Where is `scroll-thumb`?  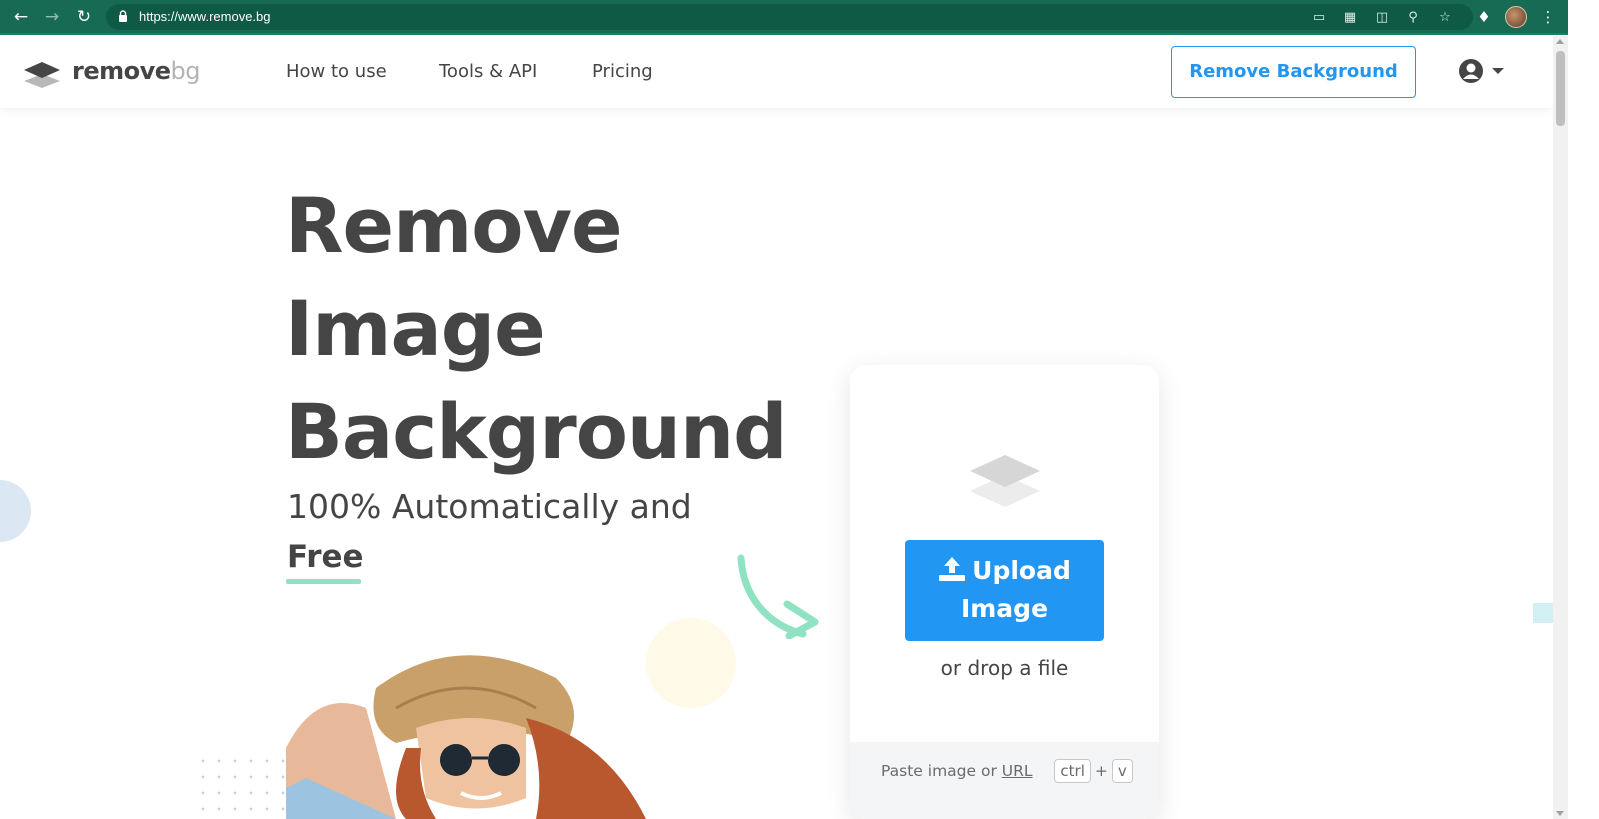 scroll-thumb is located at coordinates (1560, 88).